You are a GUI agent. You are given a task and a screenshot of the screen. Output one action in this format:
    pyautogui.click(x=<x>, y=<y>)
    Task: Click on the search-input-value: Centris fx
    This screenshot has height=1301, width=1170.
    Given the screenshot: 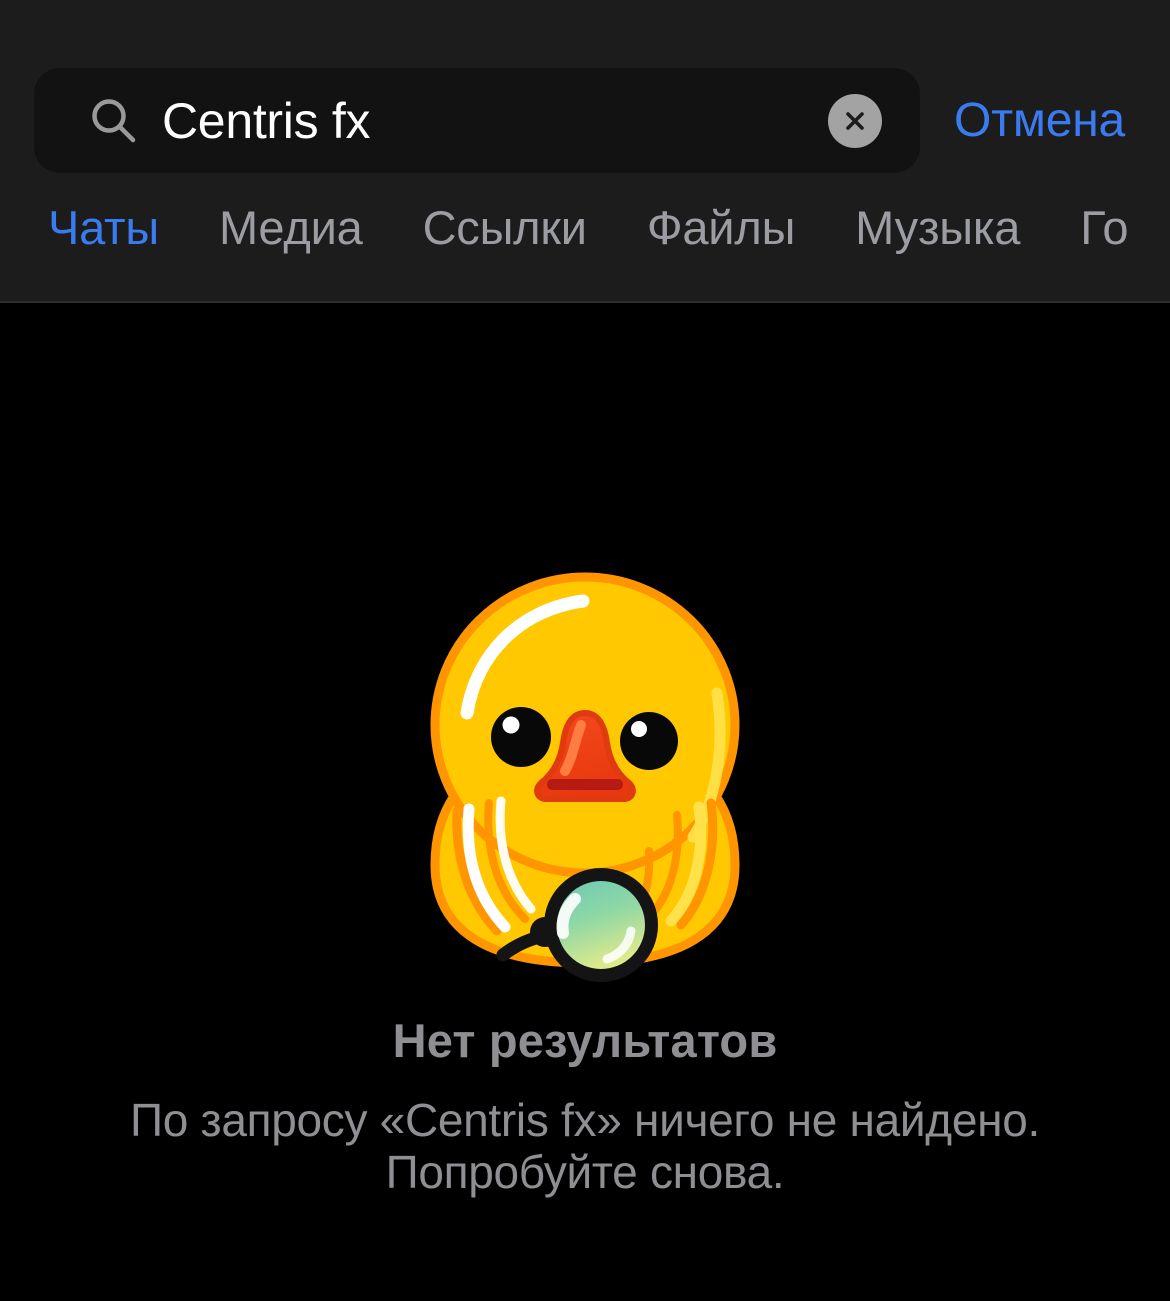 What is the action you would take?
    pyautogui.click(x=266, y=120)
    